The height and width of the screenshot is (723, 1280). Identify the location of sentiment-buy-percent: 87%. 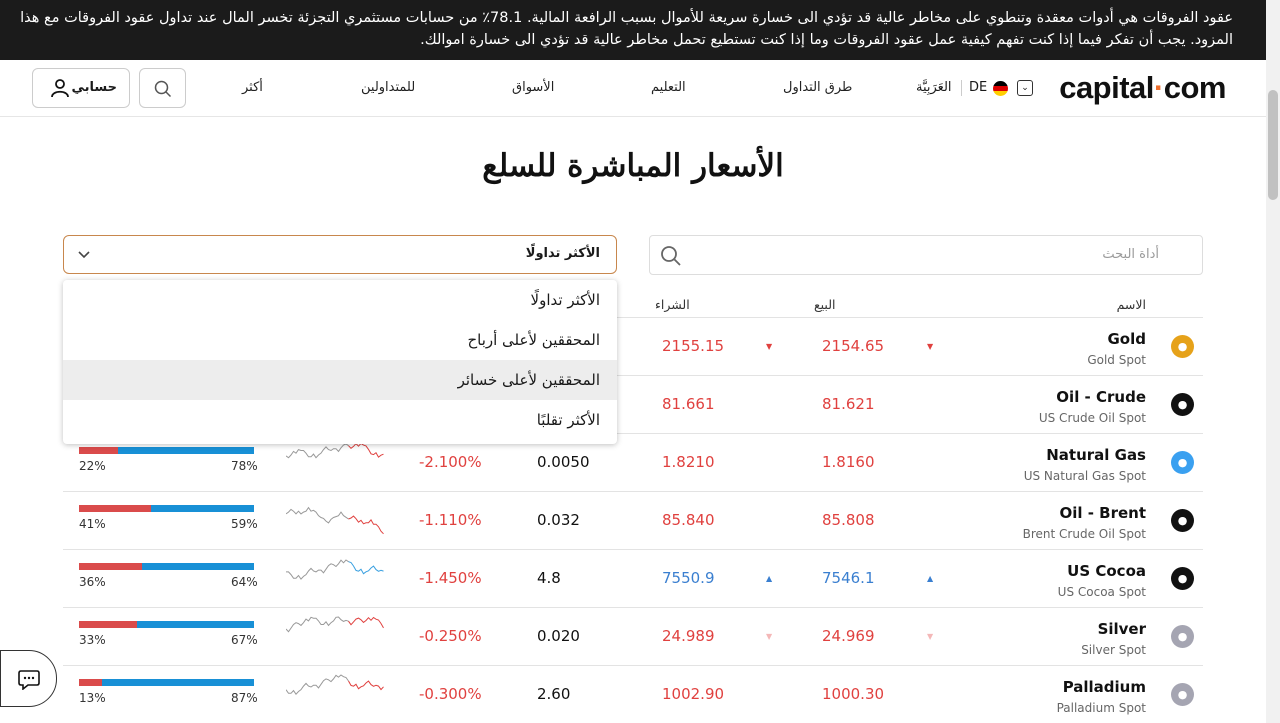
(244, 698).